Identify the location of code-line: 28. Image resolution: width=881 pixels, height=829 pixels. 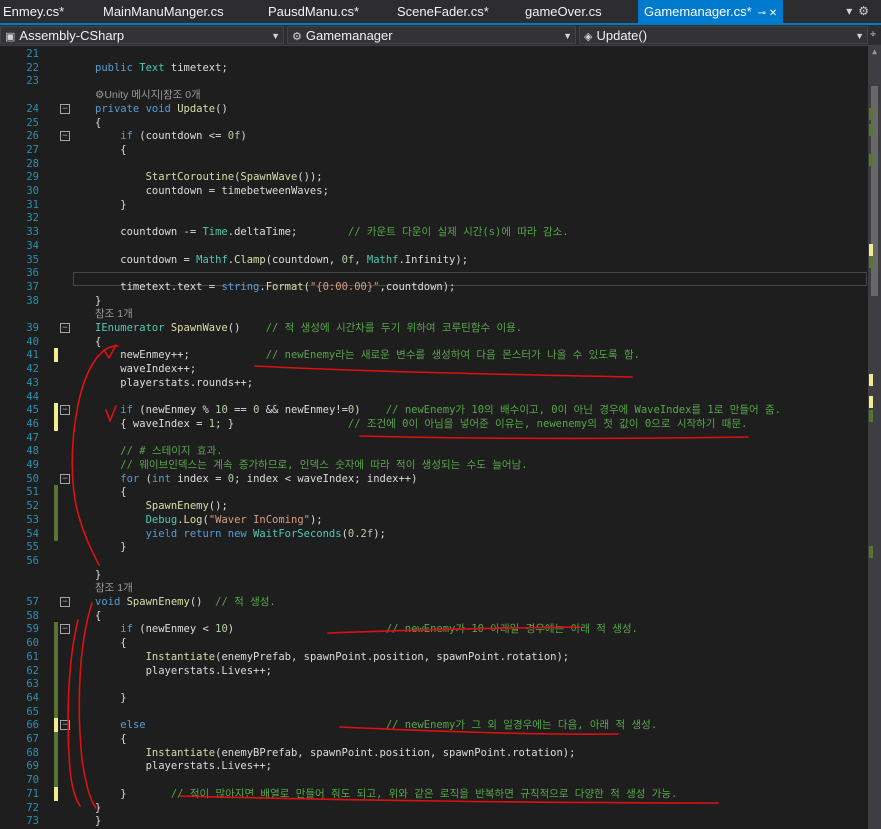
(434, 164).